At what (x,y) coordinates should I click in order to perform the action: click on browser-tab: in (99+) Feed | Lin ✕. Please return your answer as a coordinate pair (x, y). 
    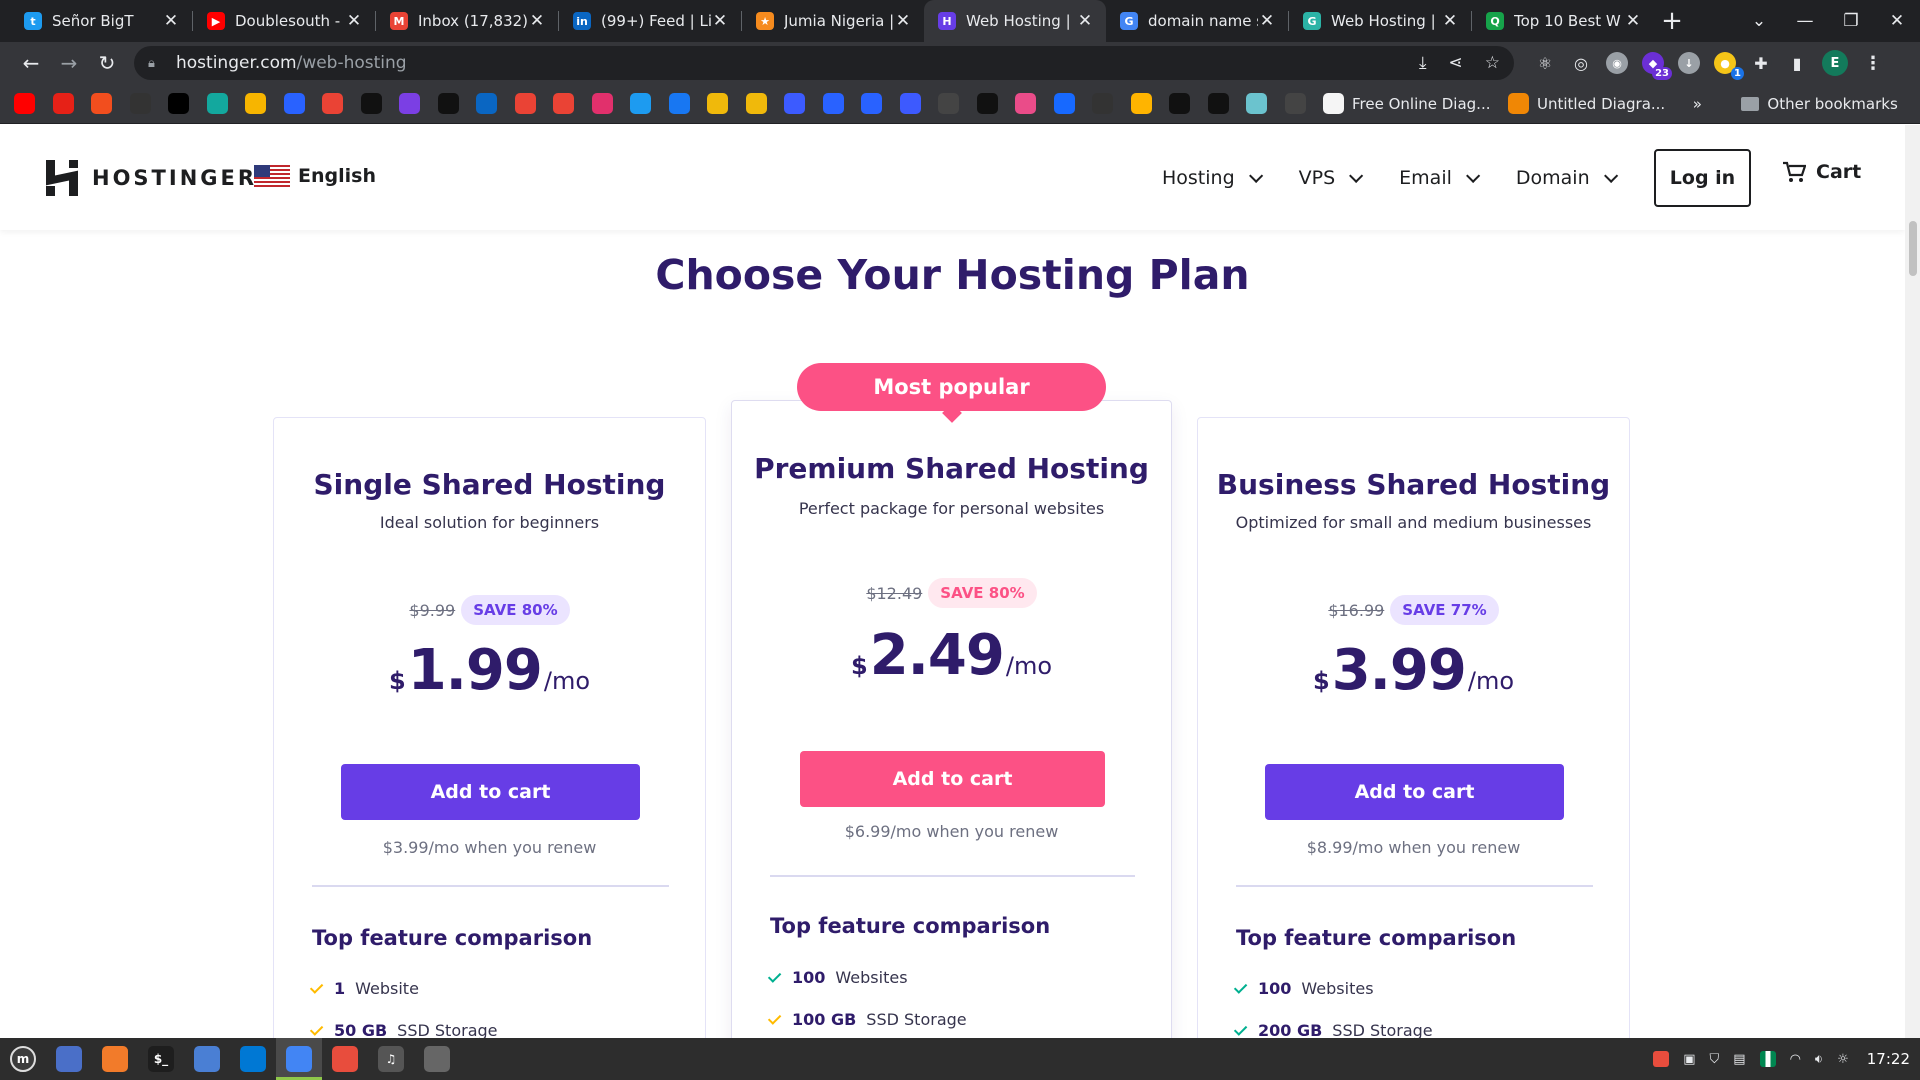
    Looking at the image, I should click on (650, 21).